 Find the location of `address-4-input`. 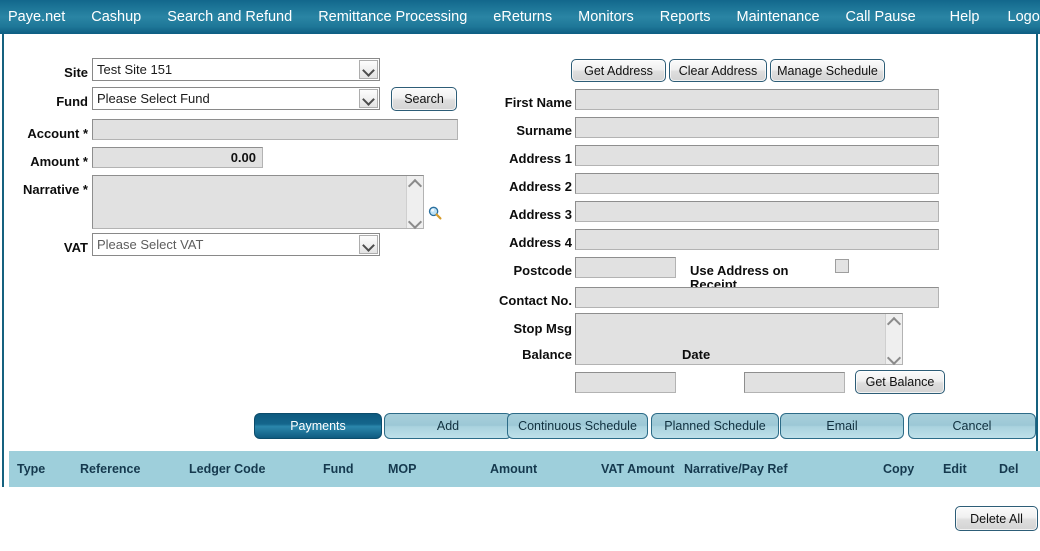

address-4-input is located at coordinates (757, 239).